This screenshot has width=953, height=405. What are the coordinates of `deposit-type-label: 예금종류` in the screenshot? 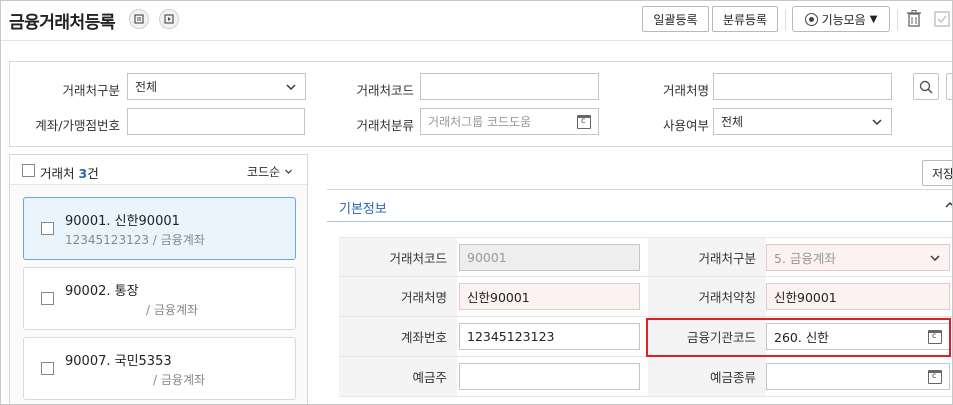 It's located at (707, 377).